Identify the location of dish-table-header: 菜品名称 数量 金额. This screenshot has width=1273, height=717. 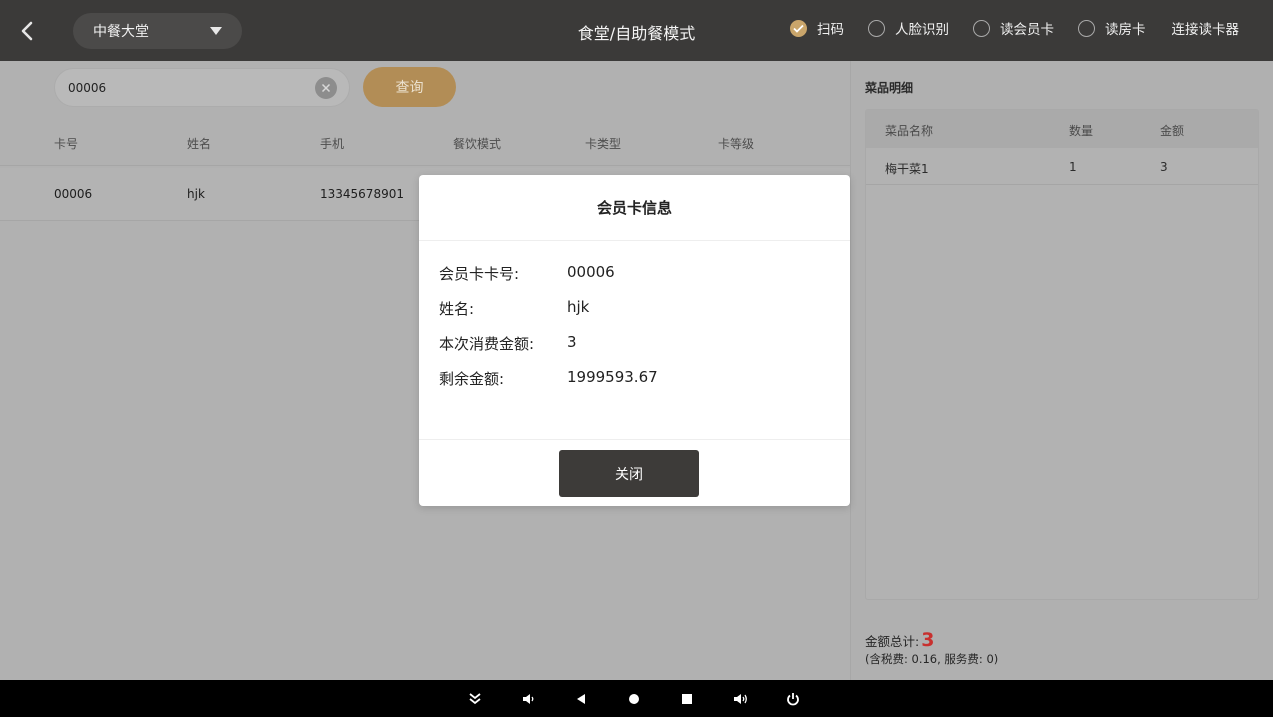
(1062, 129).